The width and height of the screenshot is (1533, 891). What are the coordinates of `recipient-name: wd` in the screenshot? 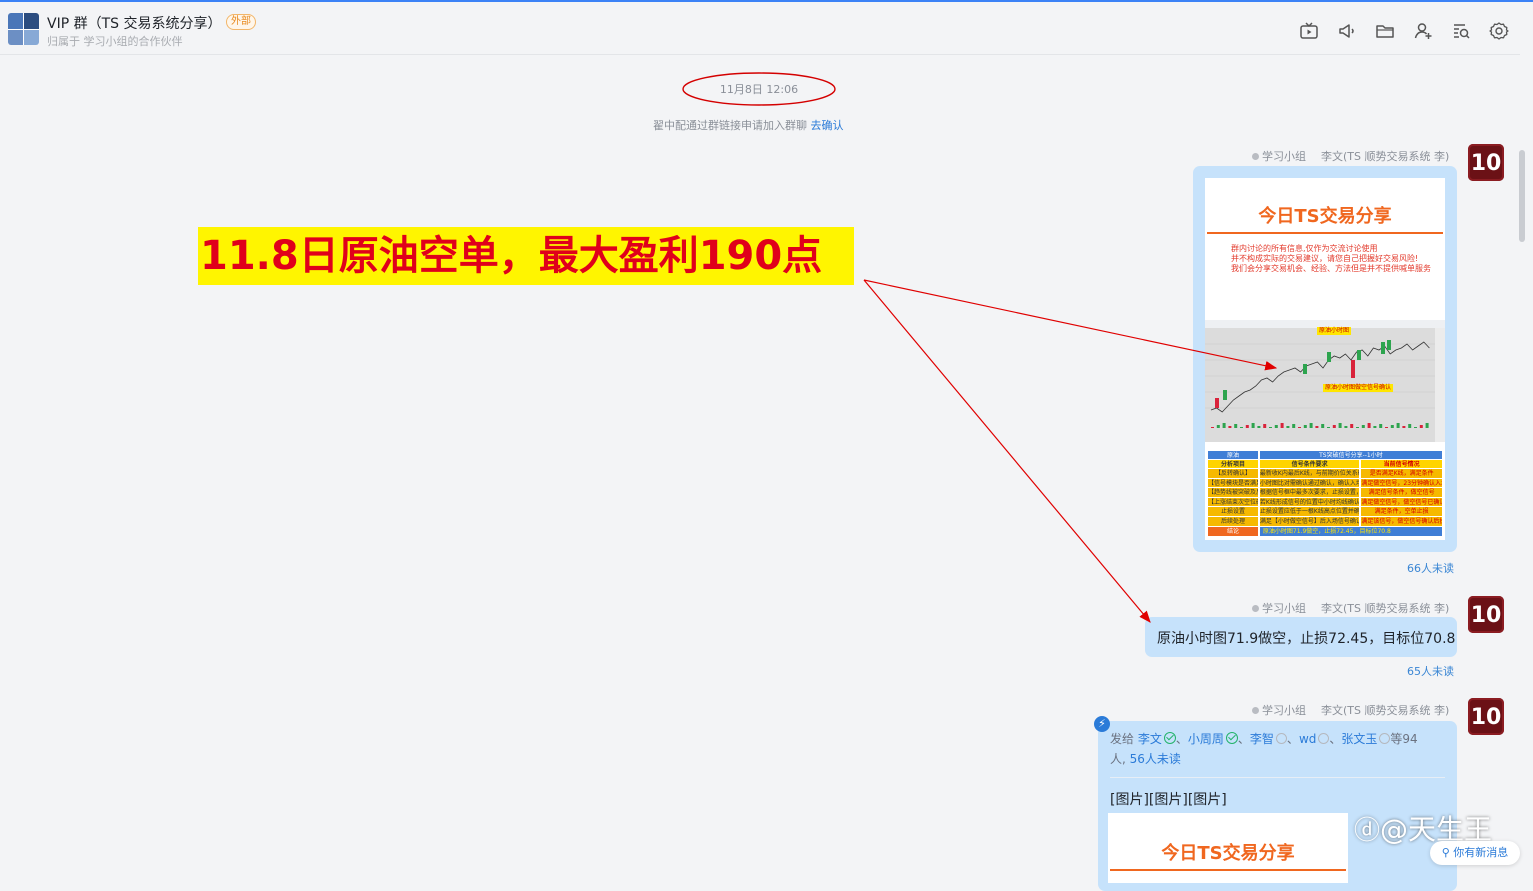 It's located at (1307, 739).